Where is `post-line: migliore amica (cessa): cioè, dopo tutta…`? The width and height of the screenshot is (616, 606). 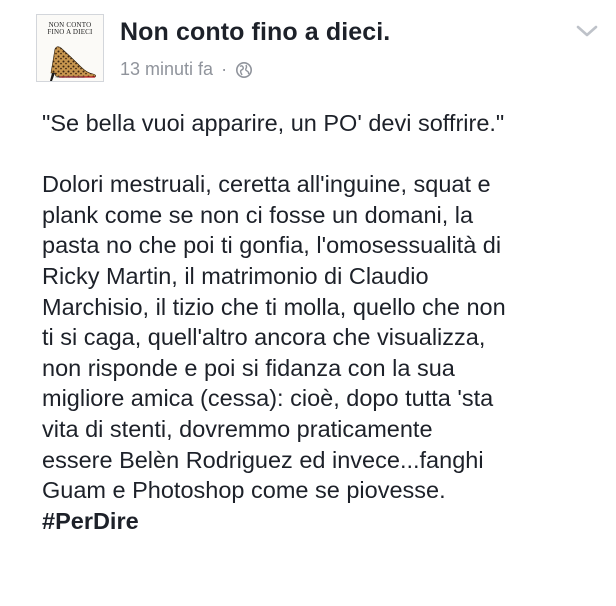
post-line: migliore amica (cessa): cioè, dopo tutta… is located at coordinates (268, 398).